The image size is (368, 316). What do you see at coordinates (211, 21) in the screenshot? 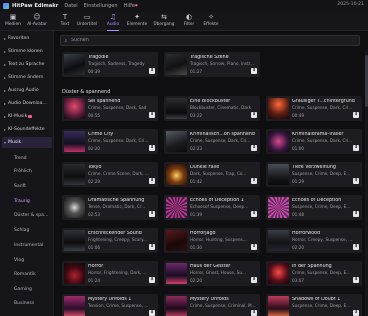
I see `tab-effekte: ✧ Effekte` at bounding box center [211, 21].